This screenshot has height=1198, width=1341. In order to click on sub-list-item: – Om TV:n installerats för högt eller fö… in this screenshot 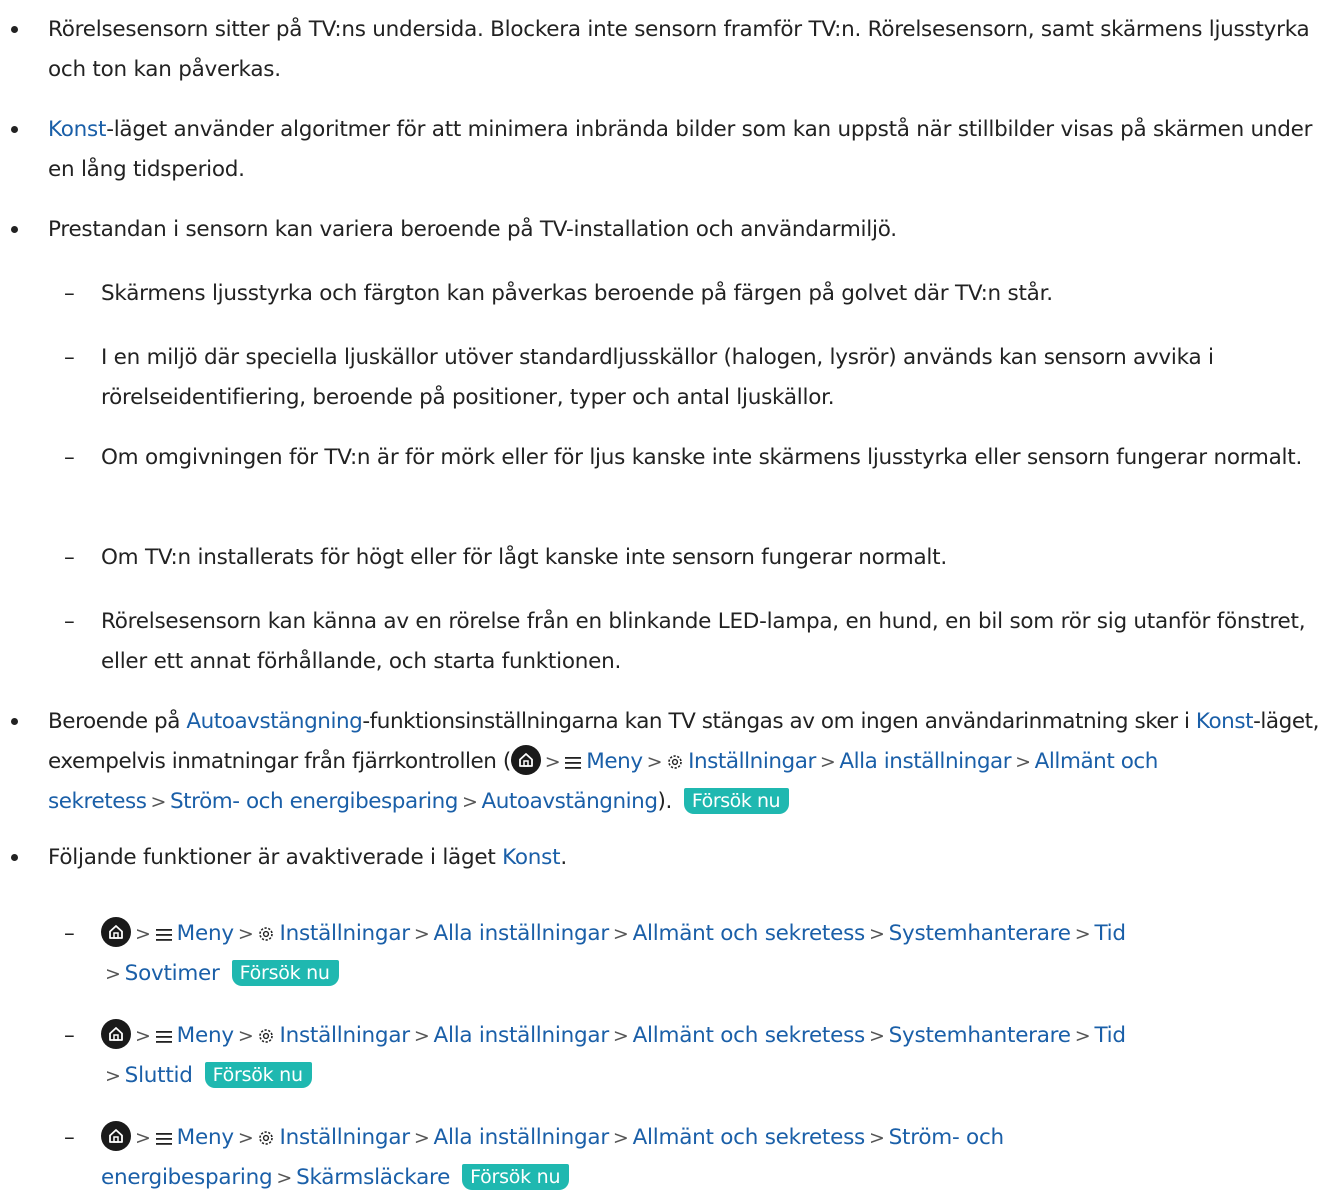, I will do `click(670, 558)`.